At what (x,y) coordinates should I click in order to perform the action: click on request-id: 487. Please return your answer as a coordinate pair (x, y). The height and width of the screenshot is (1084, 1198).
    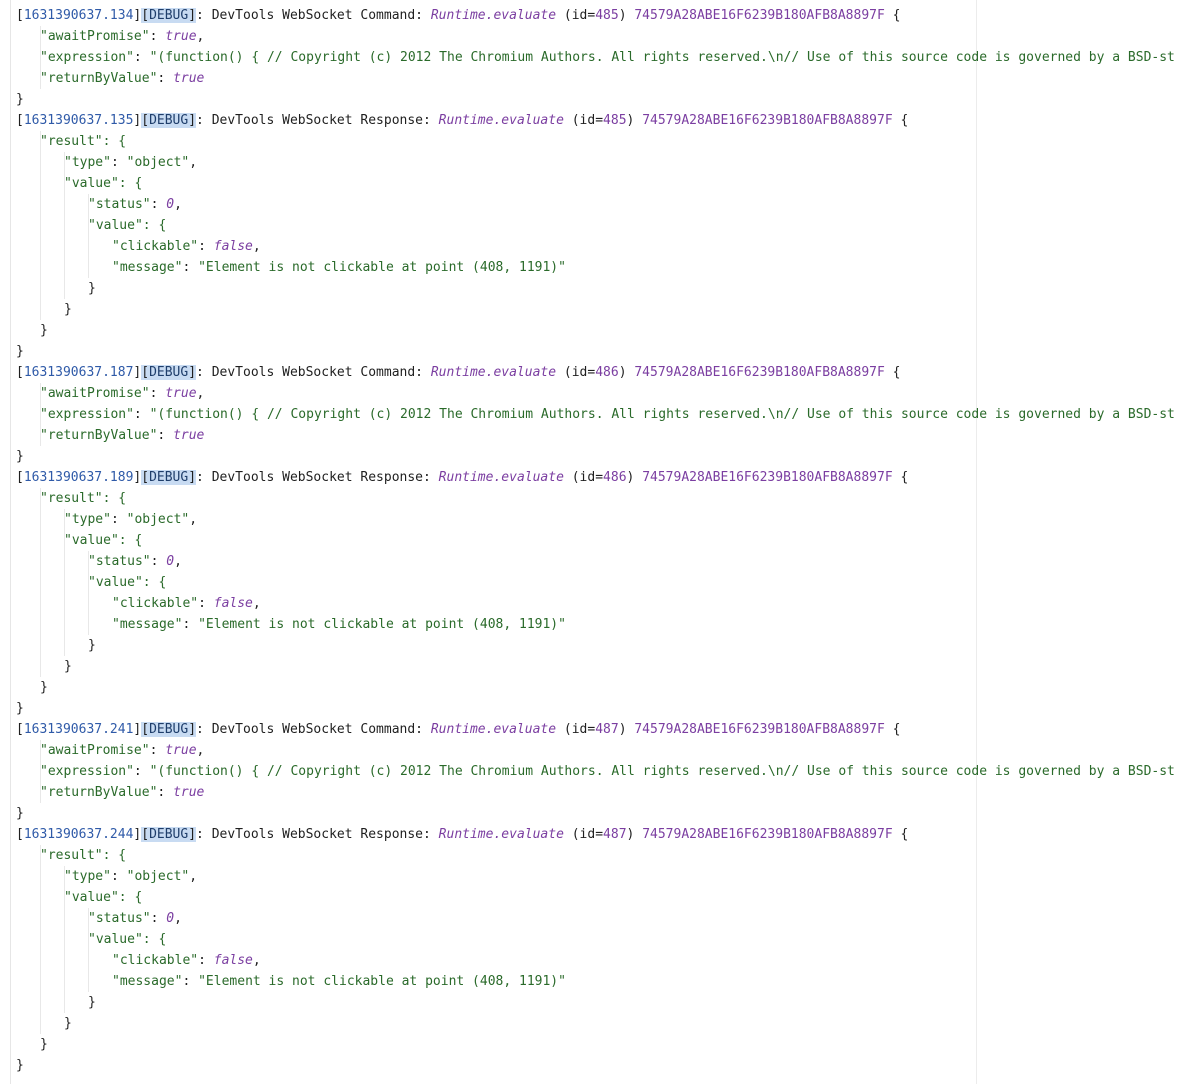
    Looking at the image, I should click on (607, 729).